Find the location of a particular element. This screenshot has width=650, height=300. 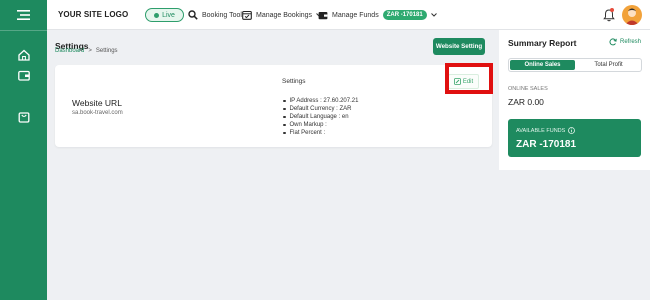

refresh-label: Refresh is located at coordinates (631, 42).